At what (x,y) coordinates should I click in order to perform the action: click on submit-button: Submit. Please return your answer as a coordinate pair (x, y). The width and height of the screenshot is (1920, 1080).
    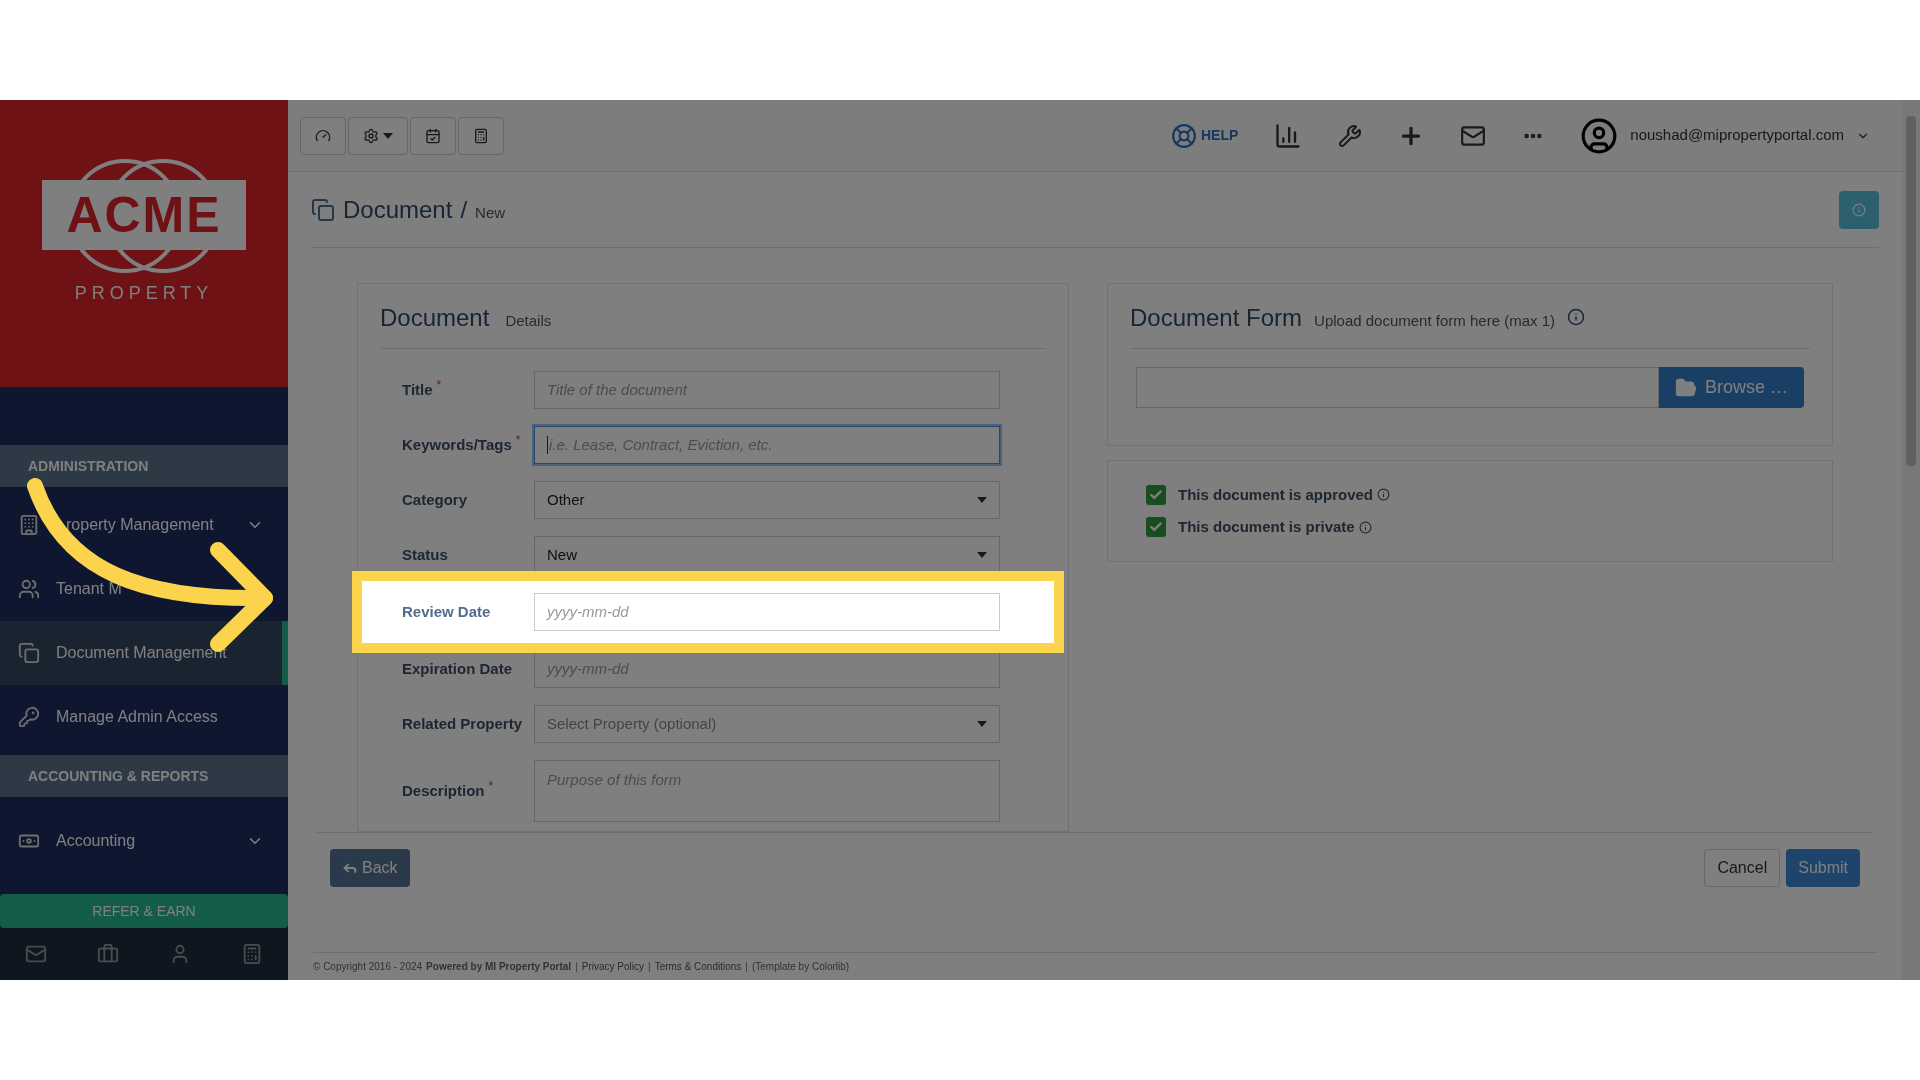
    Looking at the image, I should click on (1823, 867).